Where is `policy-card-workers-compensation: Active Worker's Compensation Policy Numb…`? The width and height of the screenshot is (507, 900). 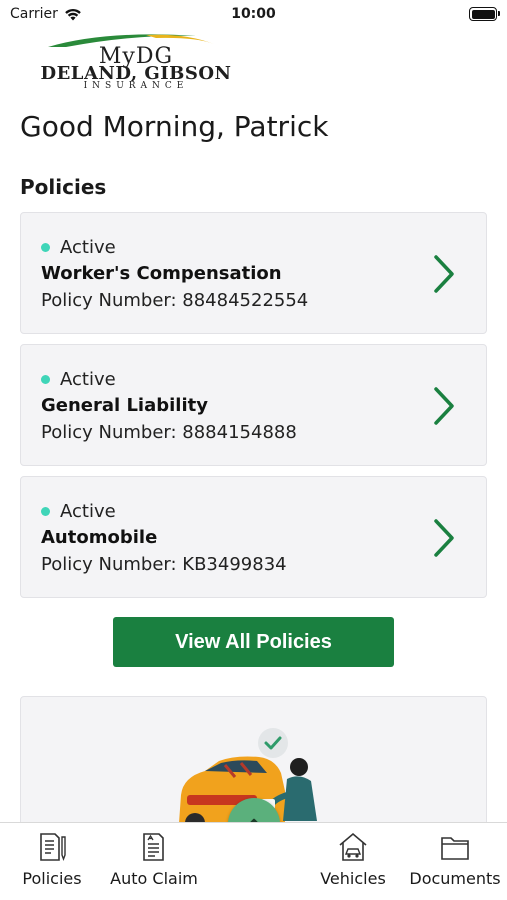
policy-card-workers-compensation: Active Worker's Compensation Policy Numb… is located at coordinates (253, 273).